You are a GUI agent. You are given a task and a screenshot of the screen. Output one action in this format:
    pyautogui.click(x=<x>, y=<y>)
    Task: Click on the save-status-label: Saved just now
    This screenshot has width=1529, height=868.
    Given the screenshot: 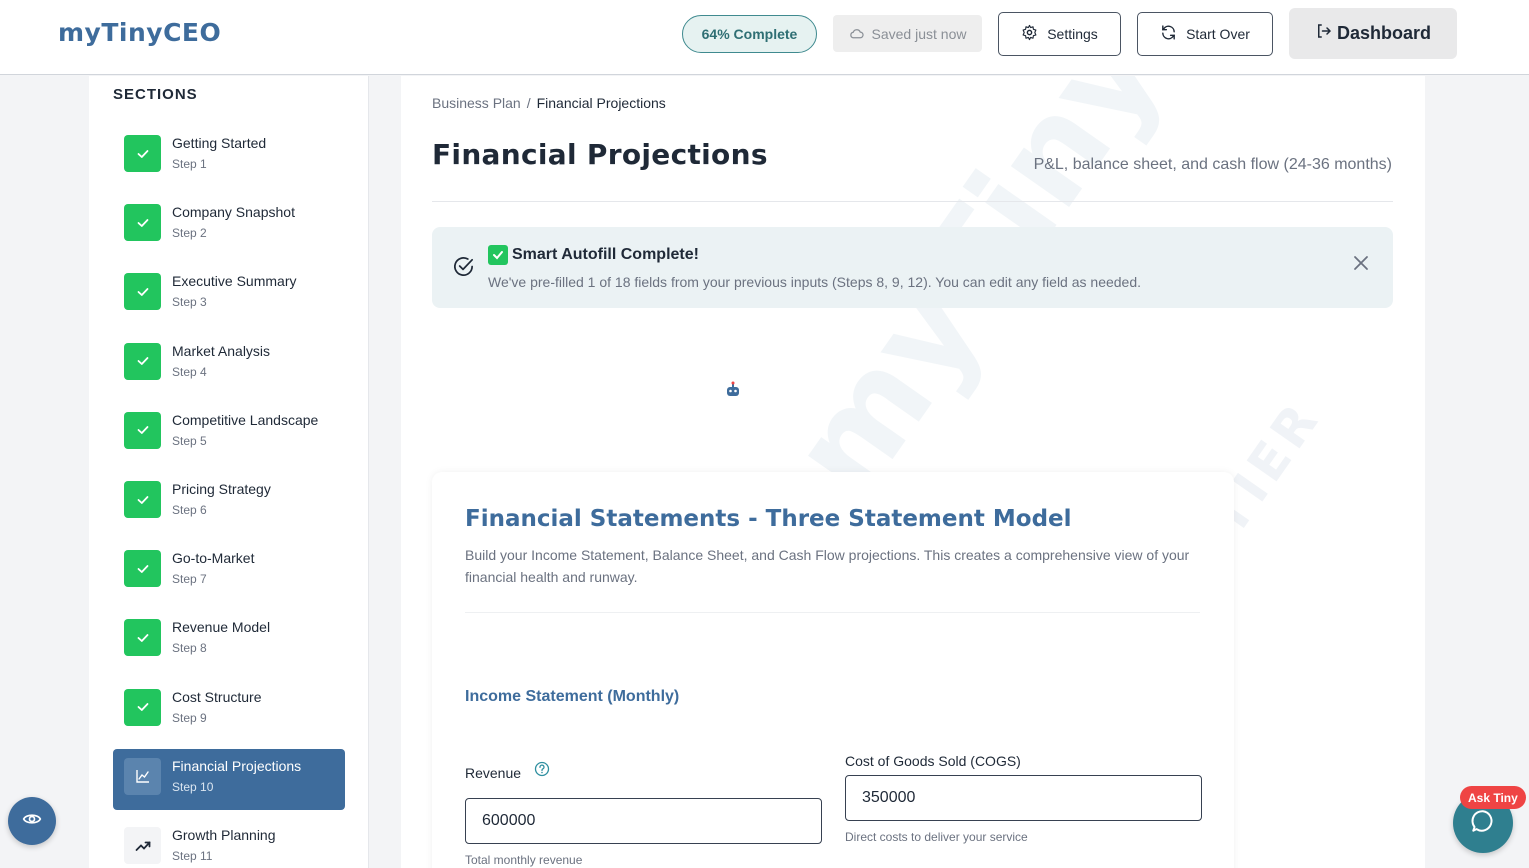 What is the action you would take?
    pyautogui.click(x=919, y=33)
    